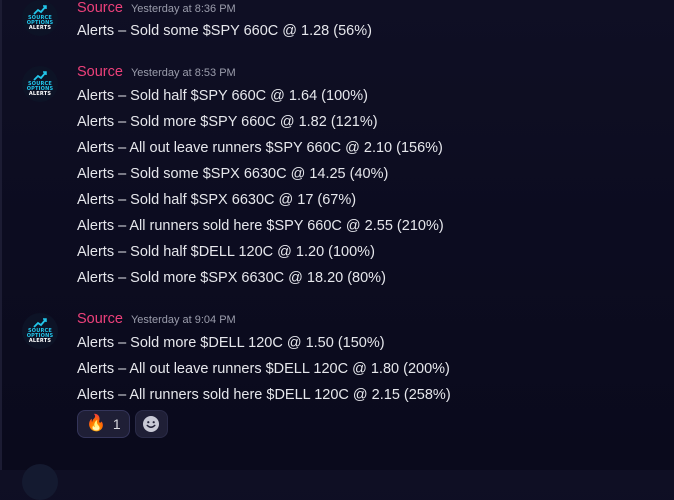 This screenshot has height=500, width=674. I want to click on smiley-icon, so click(151, 424).